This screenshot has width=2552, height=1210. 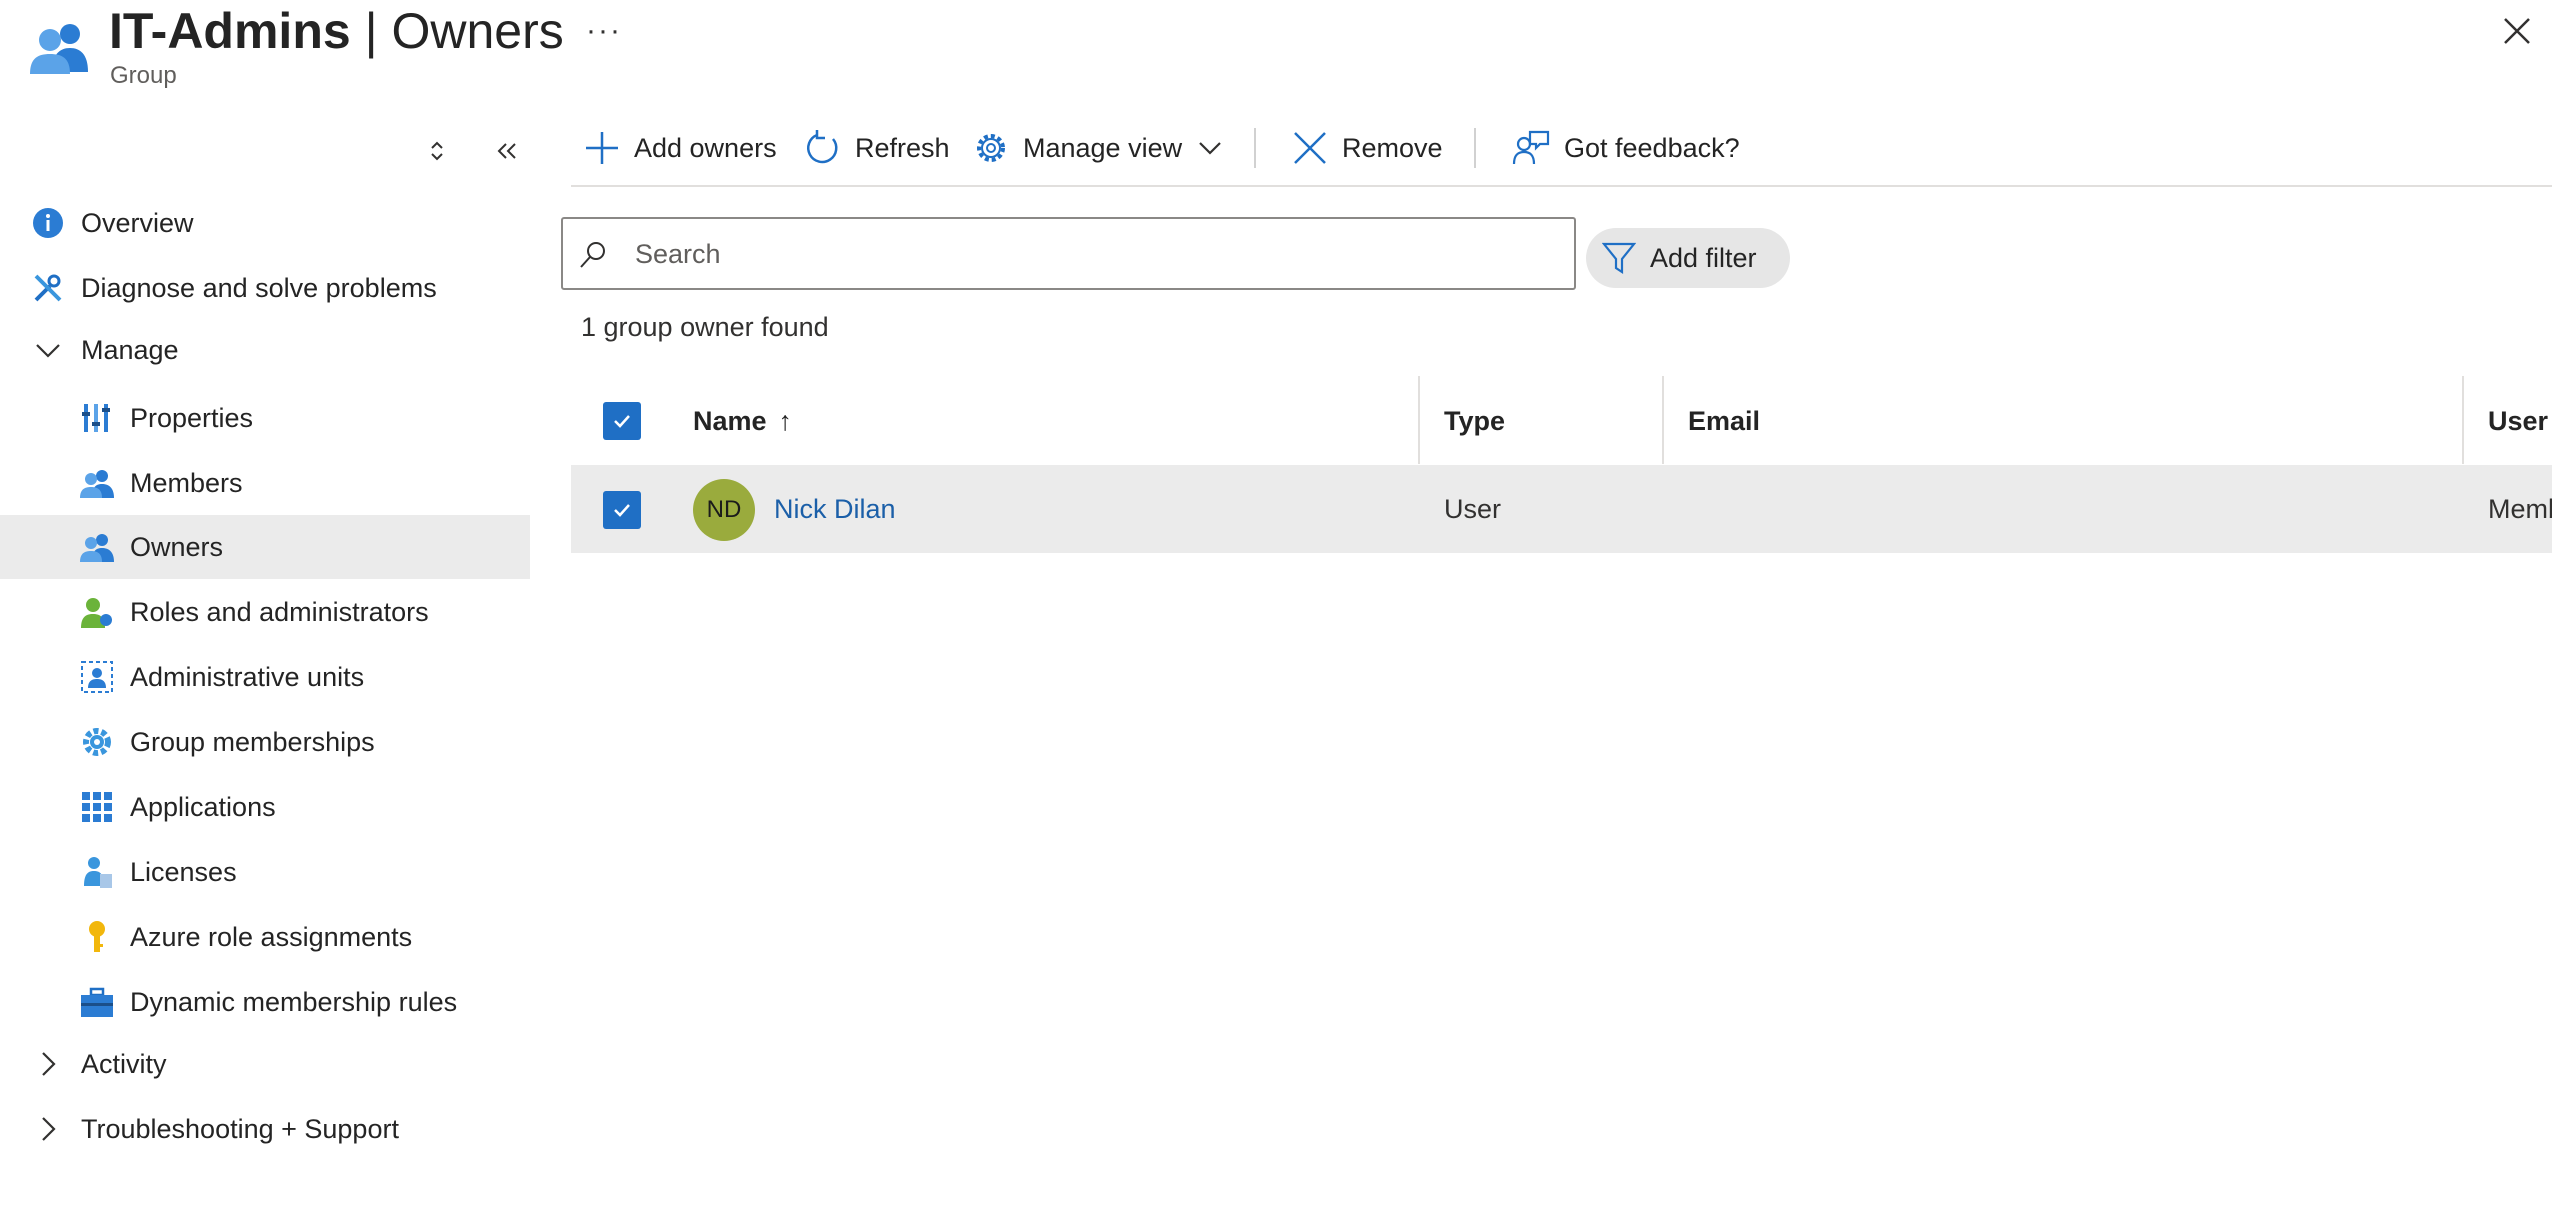 What do you see at coordinates (252, 741) in the screenshot?
I see `sidebar-item-label: Group memberships` at bounding box center [252, 741].